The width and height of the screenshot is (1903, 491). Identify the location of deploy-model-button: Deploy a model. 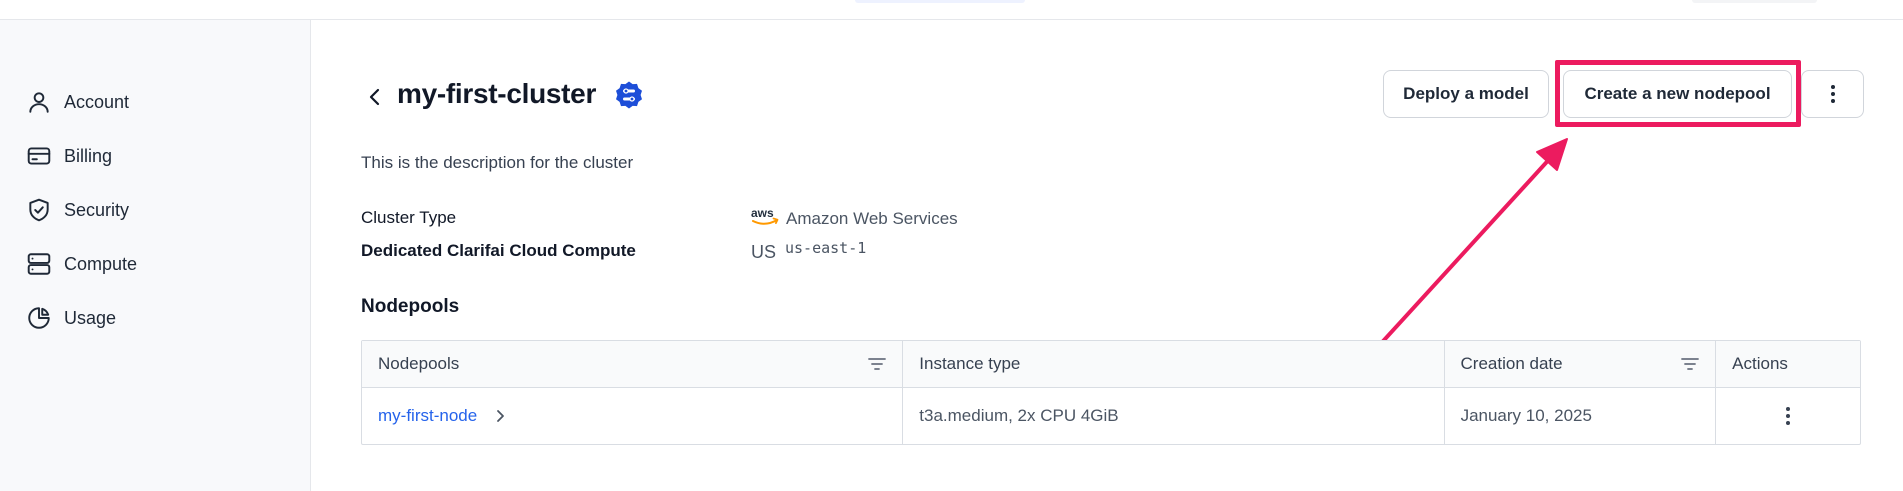
(1466, 94).